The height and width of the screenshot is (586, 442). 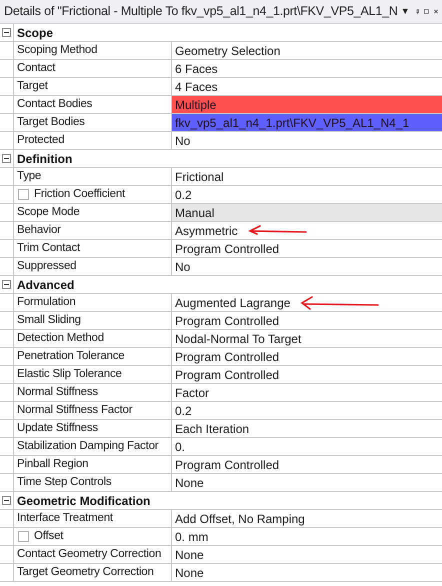 What do you see at coordinates (64, 482) in the screenshot?
I see `property-label: Time Step Controls` at bounding box center [64, 482].